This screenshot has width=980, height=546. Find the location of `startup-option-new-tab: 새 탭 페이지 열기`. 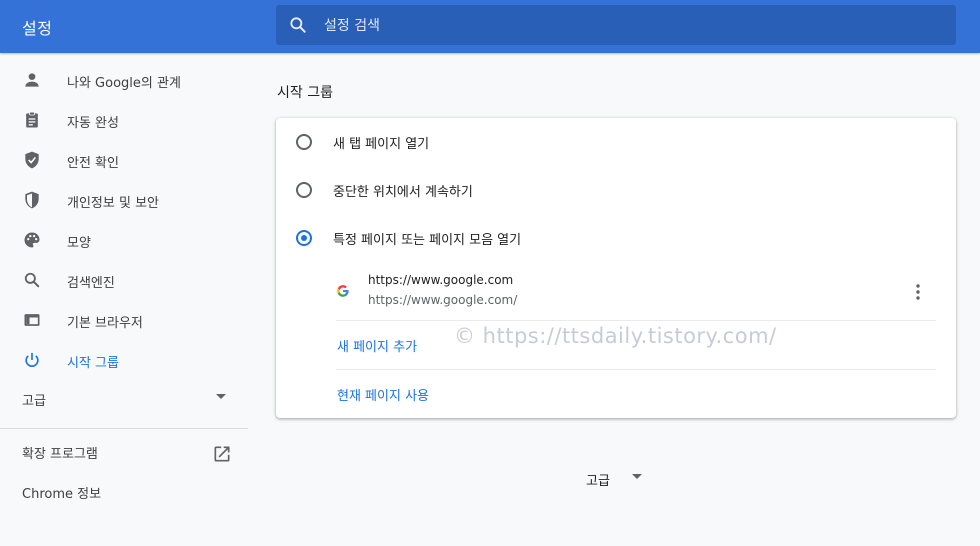

startup-option-new-tab: 새 탭 페이지 열기 is located at coordinates (616, 142).